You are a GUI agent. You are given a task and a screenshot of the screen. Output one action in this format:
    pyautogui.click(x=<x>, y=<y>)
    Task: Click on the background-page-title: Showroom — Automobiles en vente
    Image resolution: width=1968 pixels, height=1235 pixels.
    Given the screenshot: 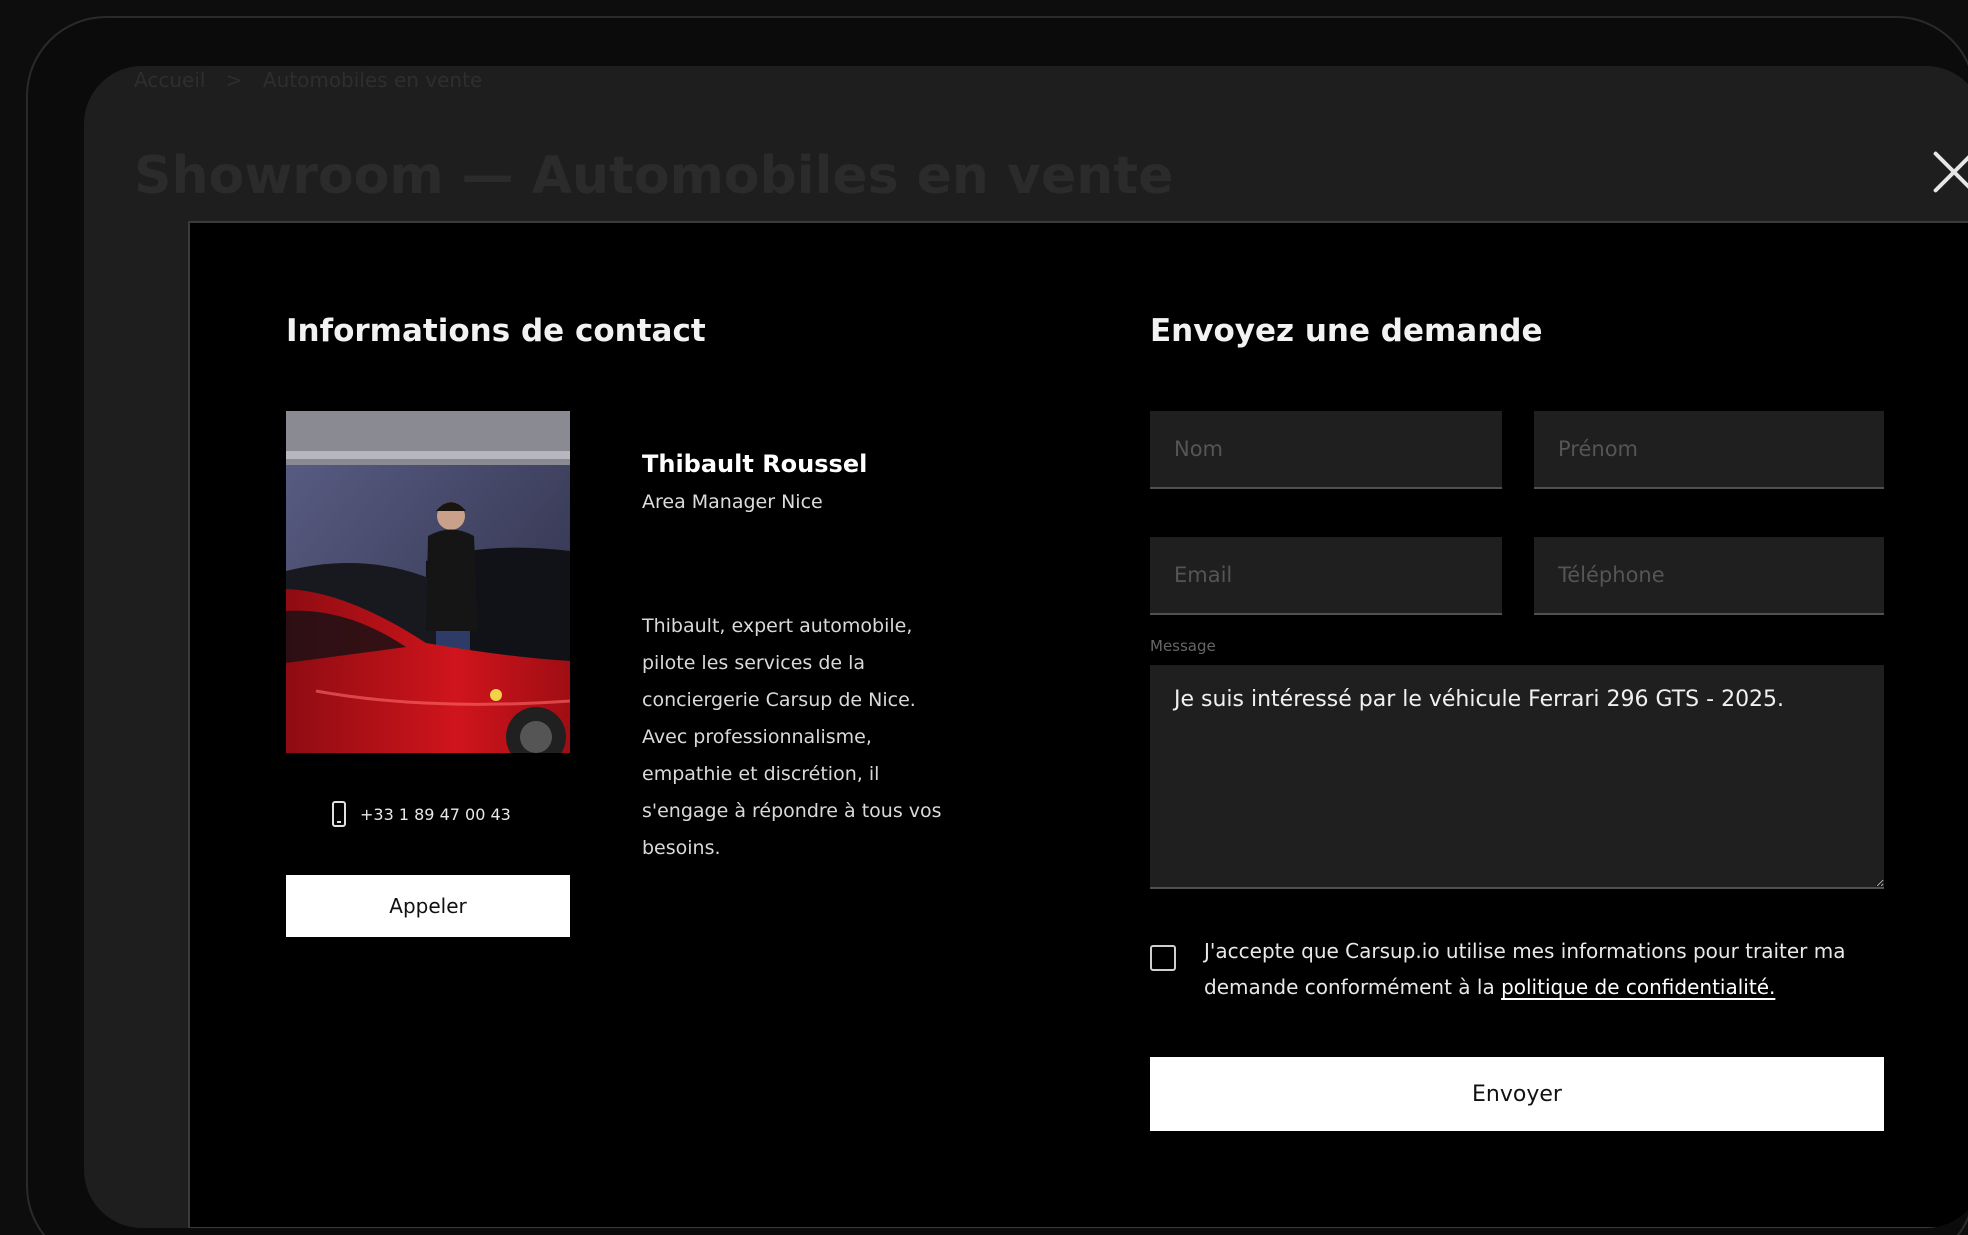 What is the action you would take?
    pyautogui.click(x=654, y=176)
    